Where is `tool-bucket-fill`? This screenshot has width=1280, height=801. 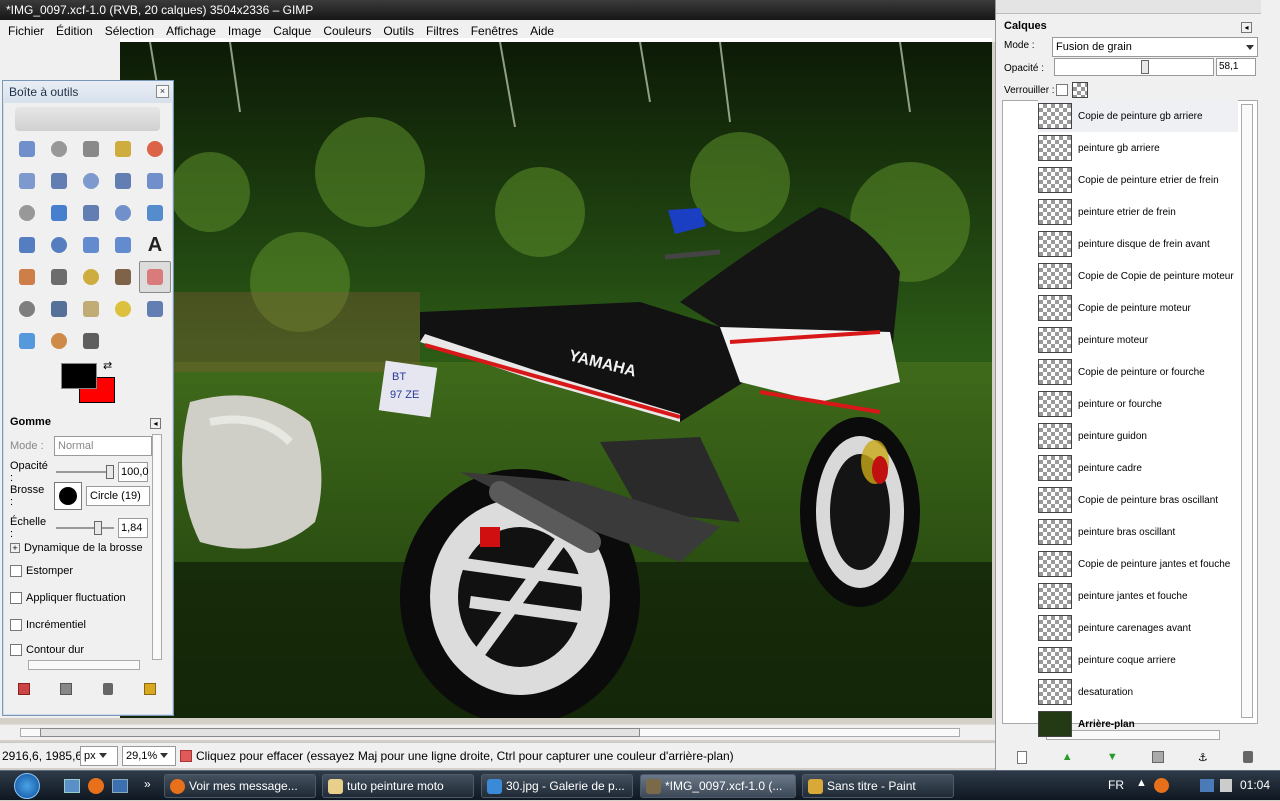
tool-bucket-fill is located at coordinates (27, 277).